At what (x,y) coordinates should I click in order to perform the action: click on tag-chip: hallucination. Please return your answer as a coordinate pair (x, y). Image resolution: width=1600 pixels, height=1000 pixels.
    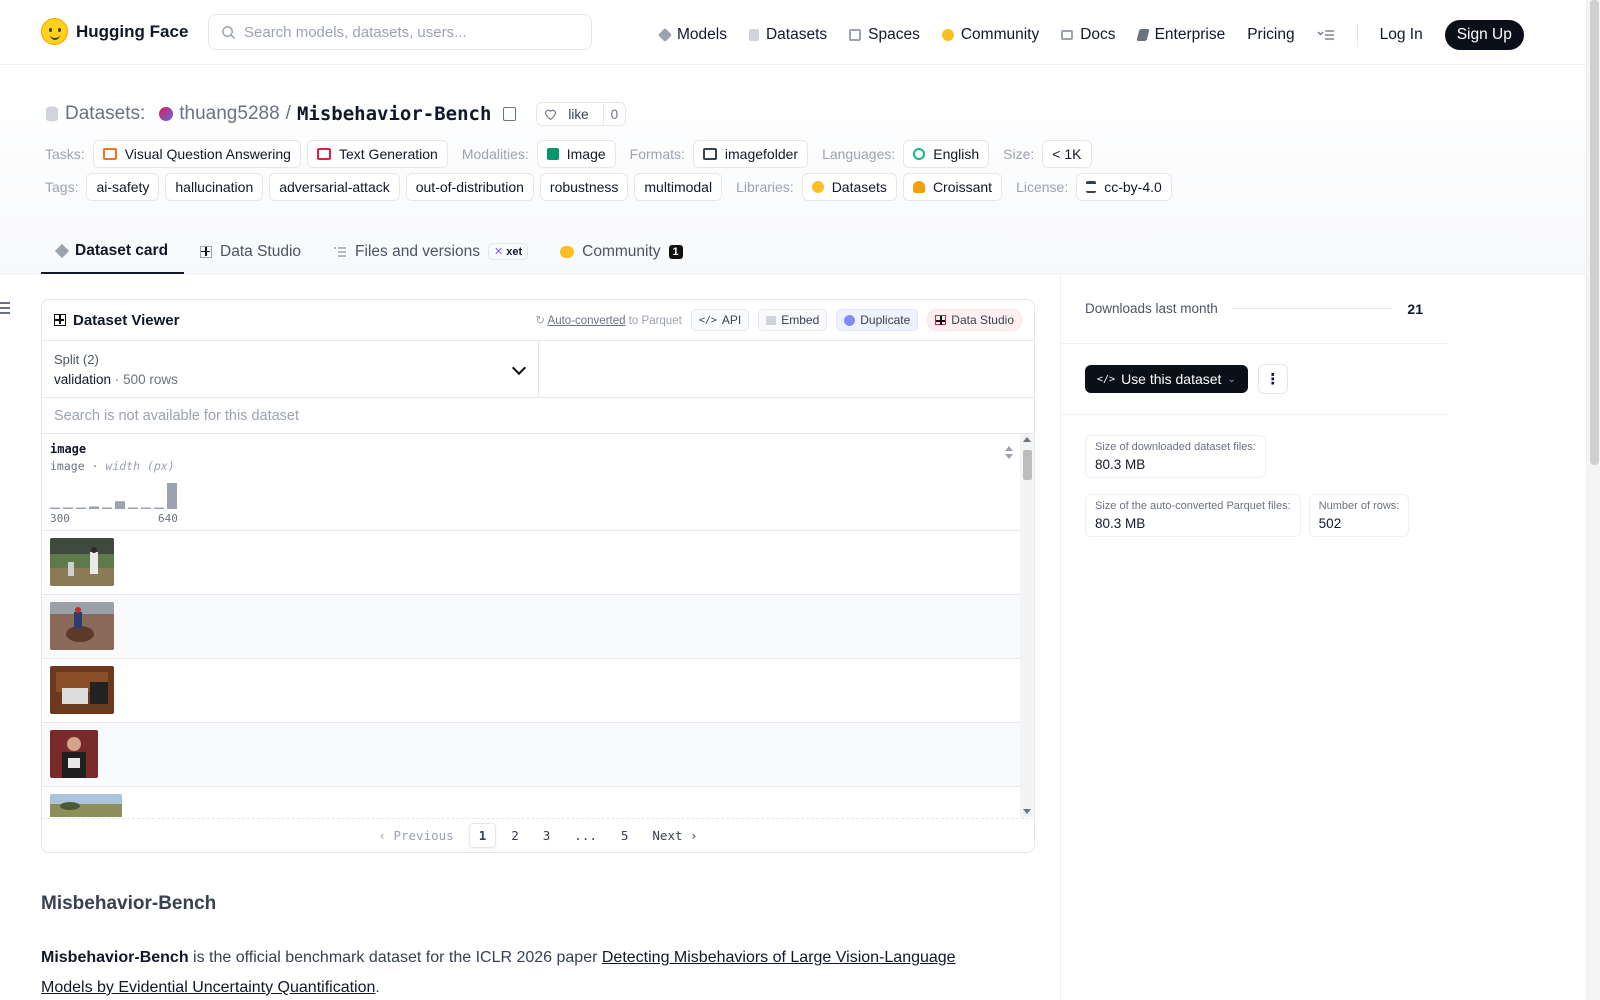
    Looking at the image, I should click on (214, 187).